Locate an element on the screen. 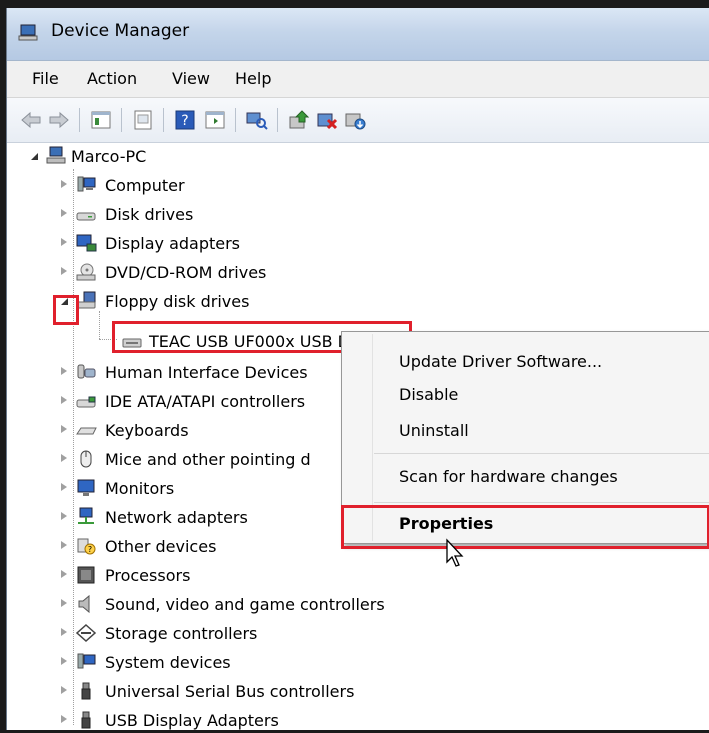 The height and width of the screenshot is (733, 709). update-driver-icon is located at coordinates (299, 120).